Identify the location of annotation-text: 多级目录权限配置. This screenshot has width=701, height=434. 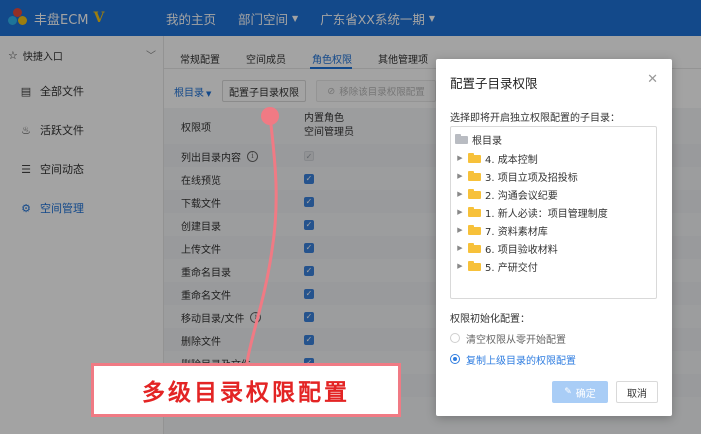
(246, 393).